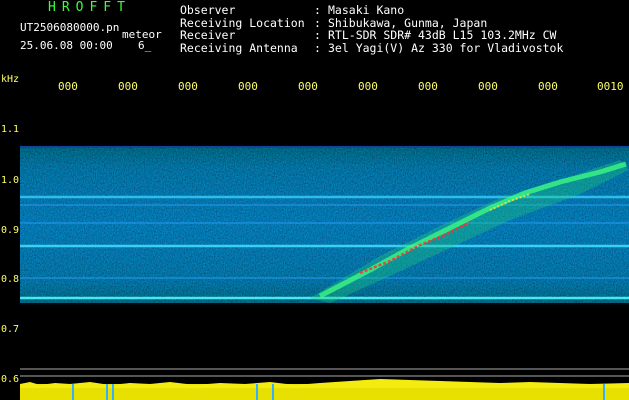 The width and height of the screenshot is (629, 400). Describe the element at coordinates (10, 329) in the screenshot. I see `freq-label: 0.7` at that location.